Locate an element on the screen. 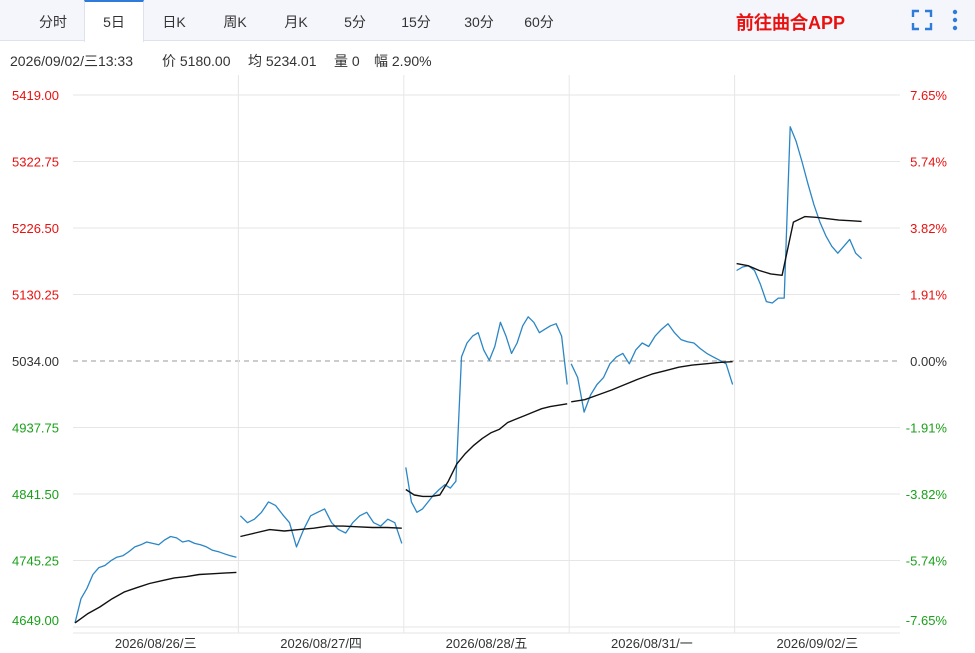  y-tick-label: 4745.25 is located at coordinates (35, 561).